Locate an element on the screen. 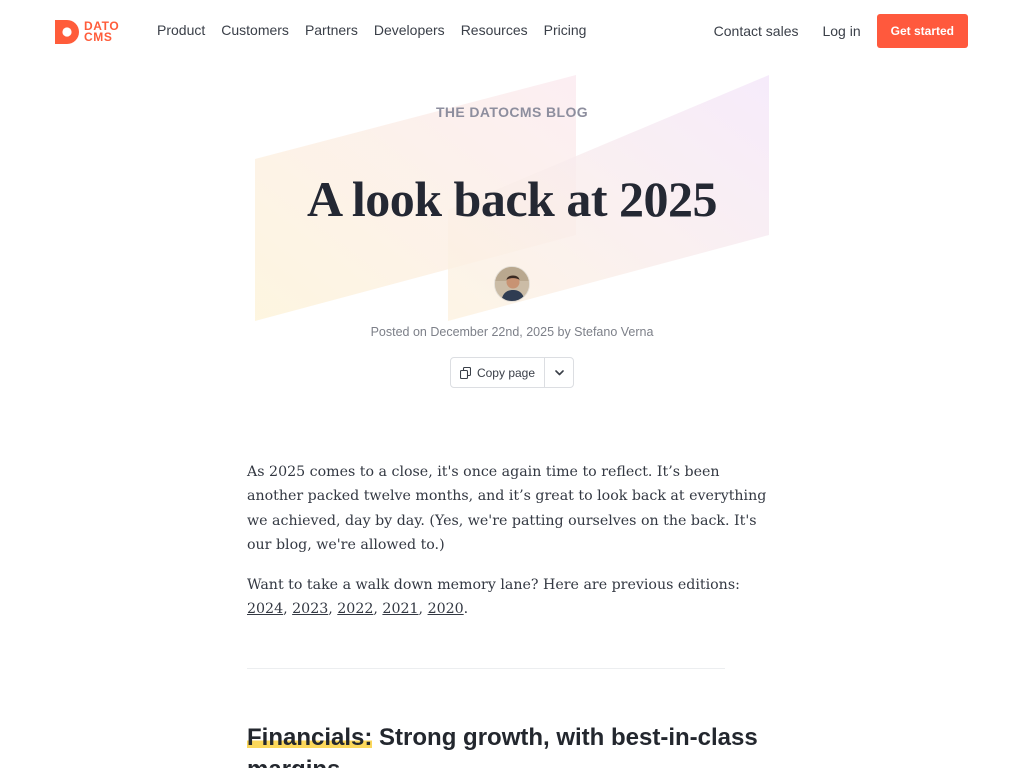 The height and width of the screenshot is (768, 1024). nav-customers: Customers is located at coordinates (255, 30).